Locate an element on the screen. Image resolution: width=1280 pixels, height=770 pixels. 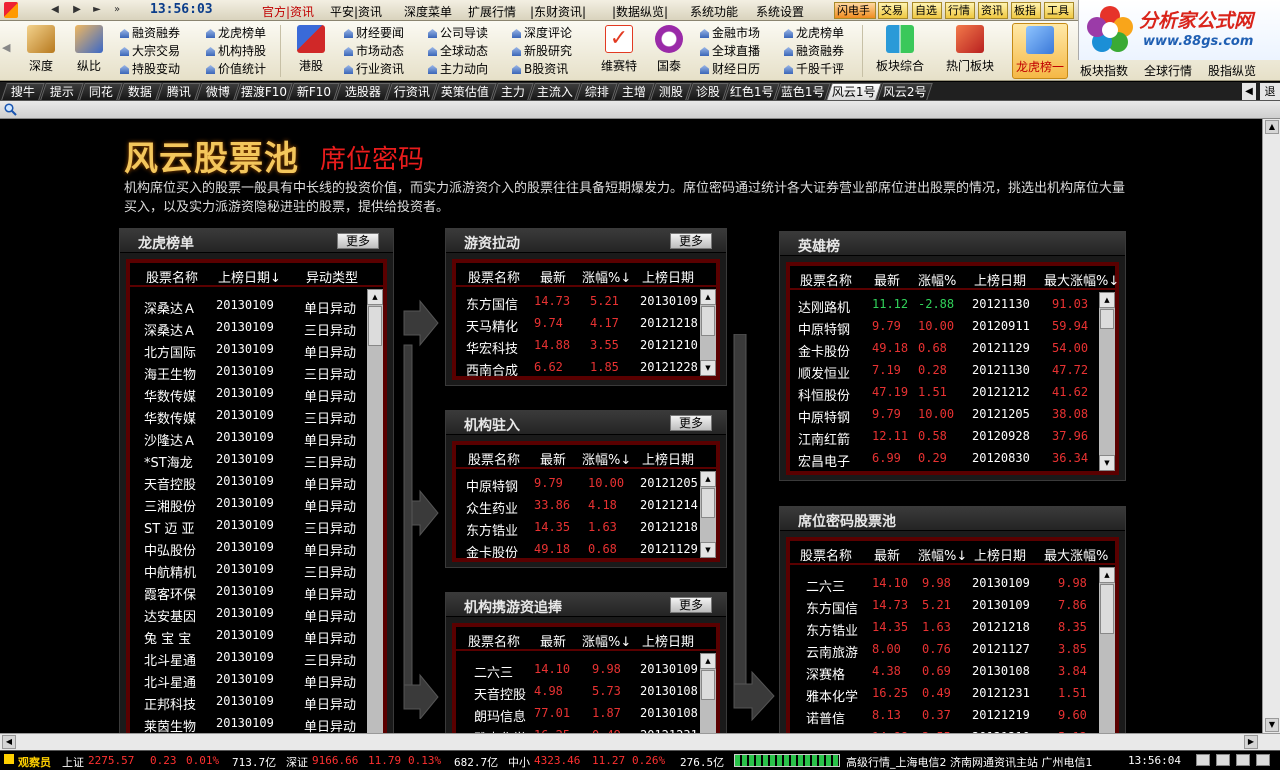
stock-name: *ST海龙 is located at coordinates (168, 461).